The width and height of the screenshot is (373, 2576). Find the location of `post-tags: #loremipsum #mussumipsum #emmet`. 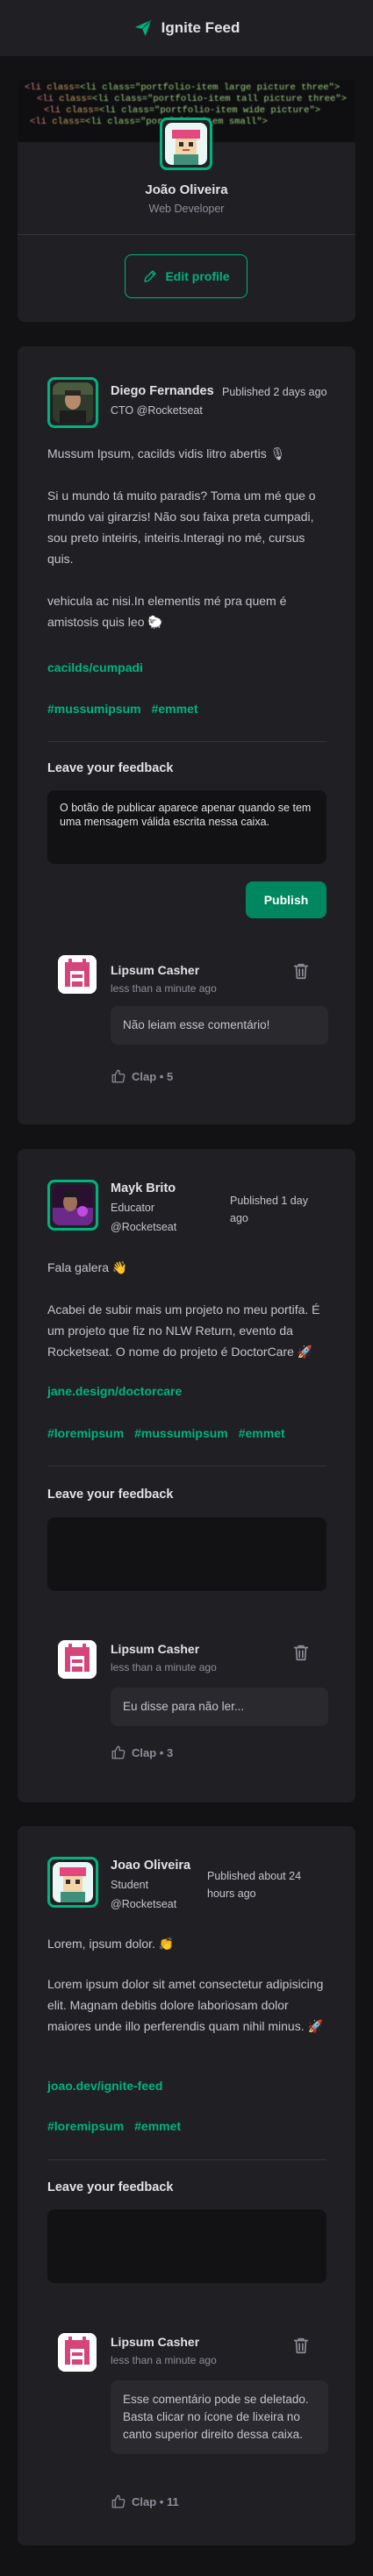

post-tags: #loremipsum #mussumipsum #emmet is located at coordinates (166, 1433).